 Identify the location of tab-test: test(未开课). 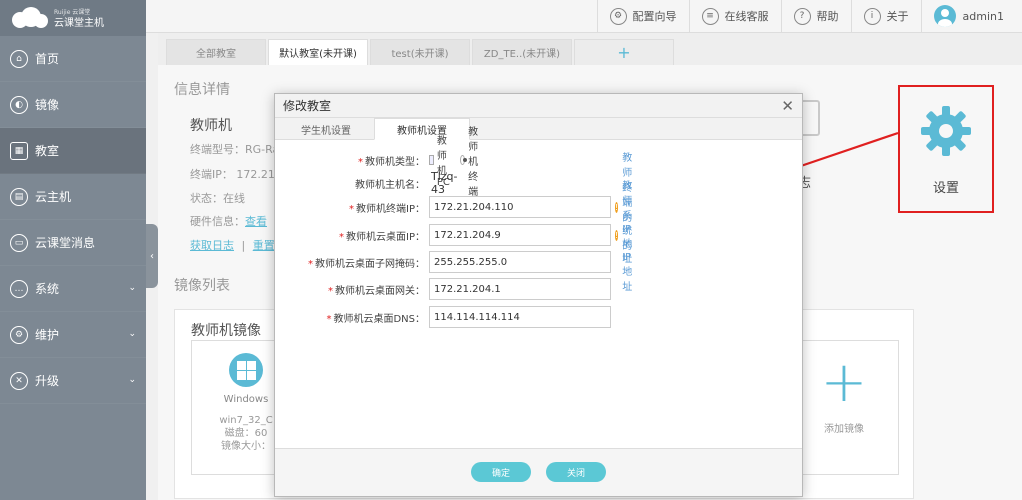
(420, 52).